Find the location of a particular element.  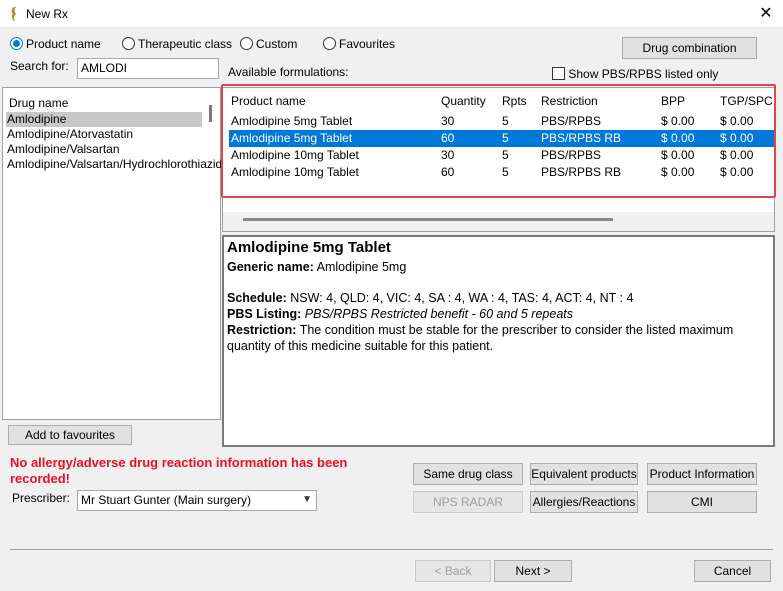

available-formulations-label: Available formulations: is located at coordinates (288, 72).